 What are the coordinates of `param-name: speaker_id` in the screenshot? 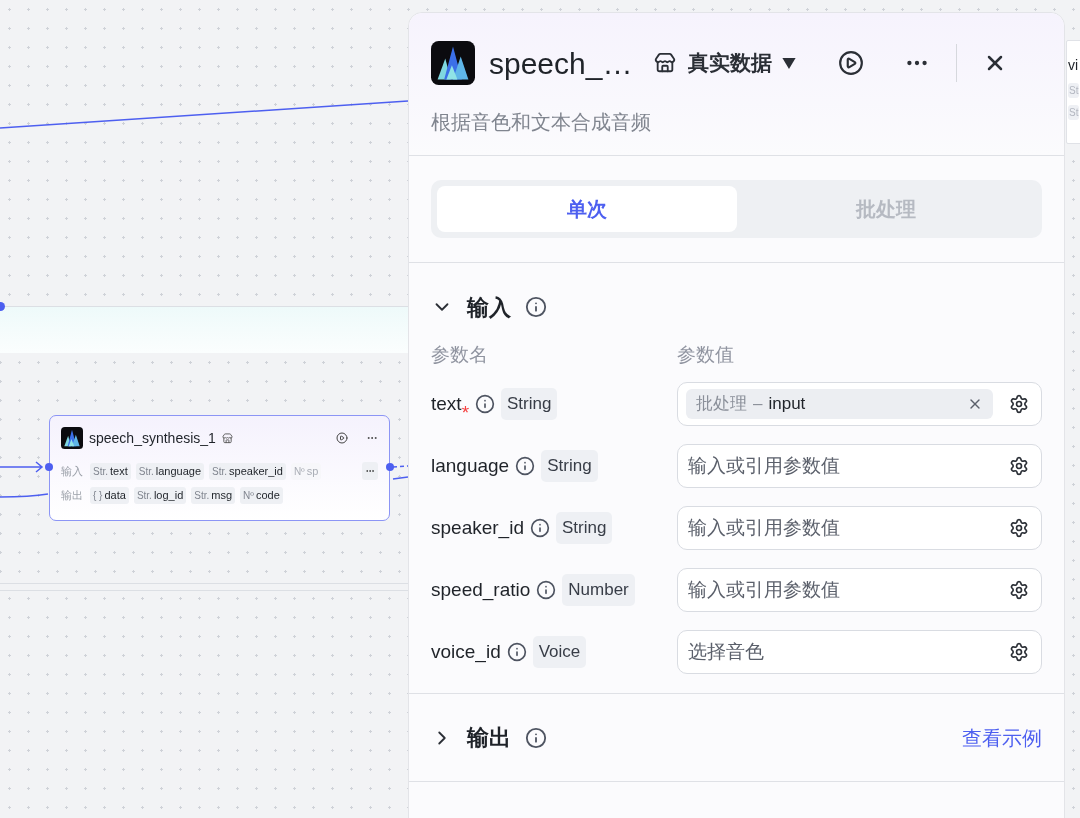 It's located at (477, 528).